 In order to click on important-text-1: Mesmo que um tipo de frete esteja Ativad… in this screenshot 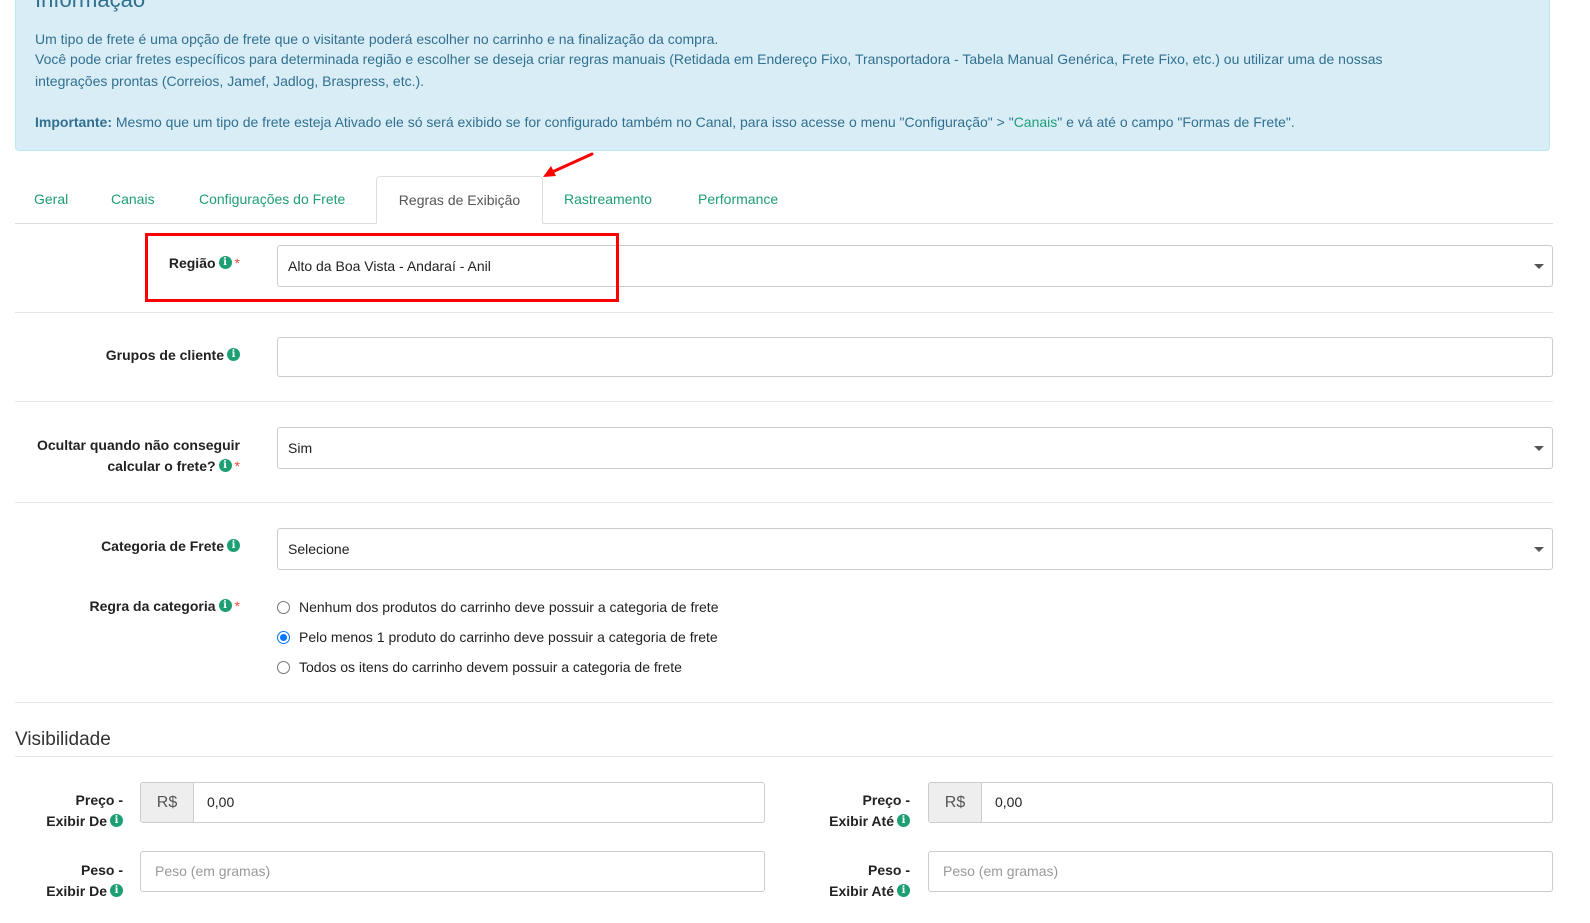, I will do `click(563, 122)`.